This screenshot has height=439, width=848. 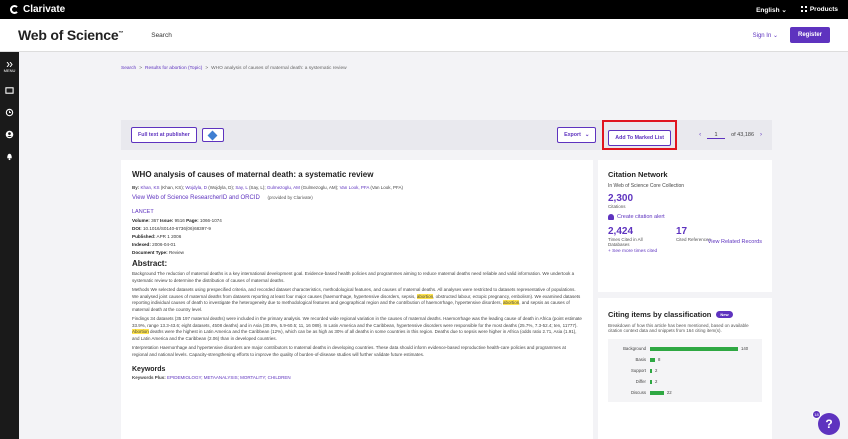 What do you see at coordinates (638, 370) in the screenshot?
I see `bar-label: Support` at bounding box center [638, 370].